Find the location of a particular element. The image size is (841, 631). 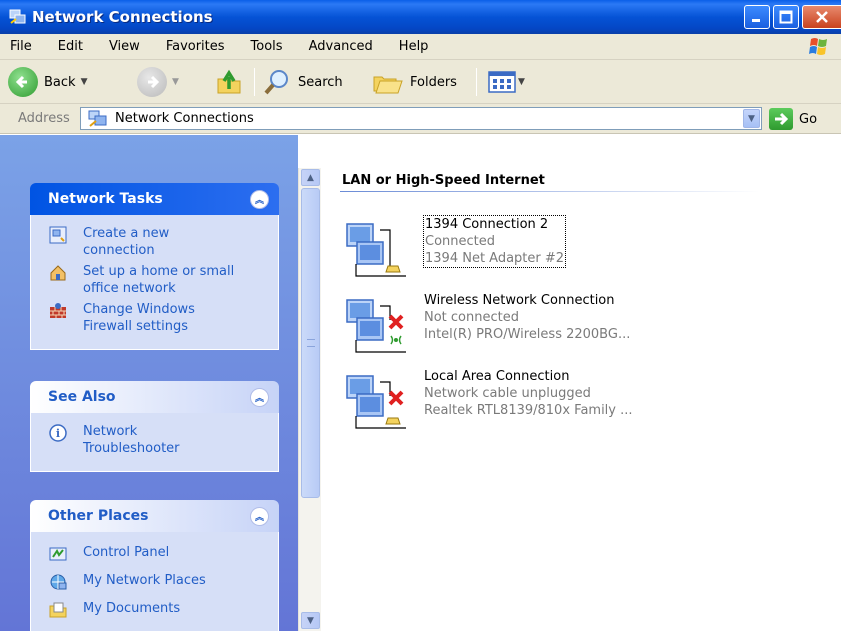

connection-device: 1394 Net Adapter #2 is located at coordinates (495, 258).